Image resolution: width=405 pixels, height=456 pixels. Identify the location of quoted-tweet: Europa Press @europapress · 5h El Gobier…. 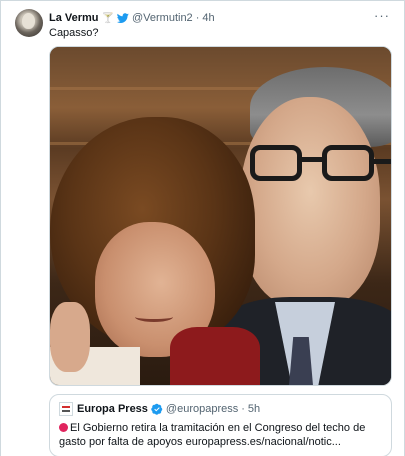
(220, 425).